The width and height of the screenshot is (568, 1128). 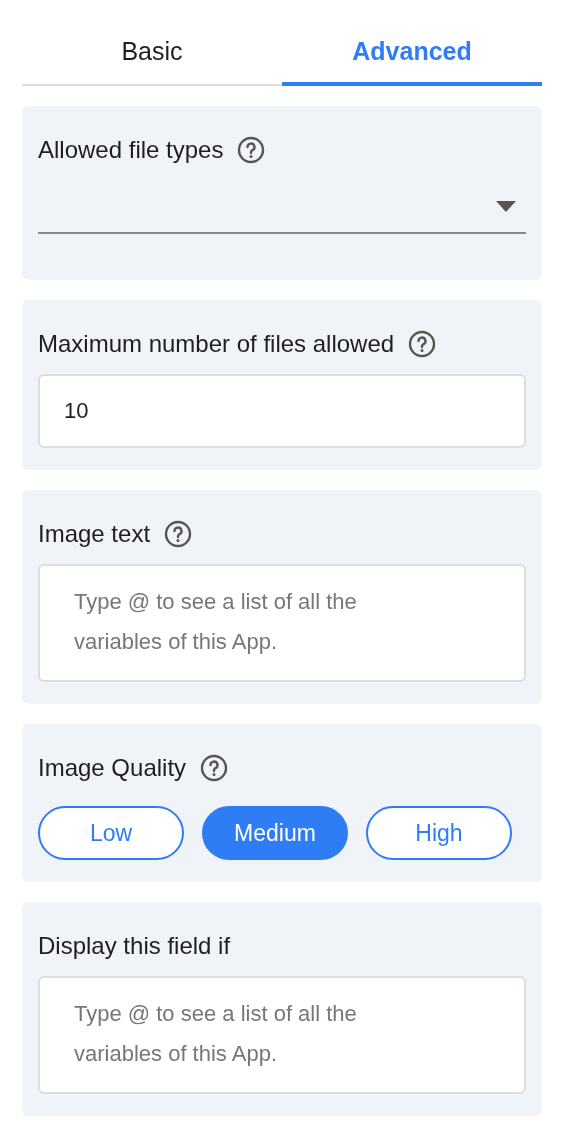 I want to click on caret-icon, so click(x=506, y=206).